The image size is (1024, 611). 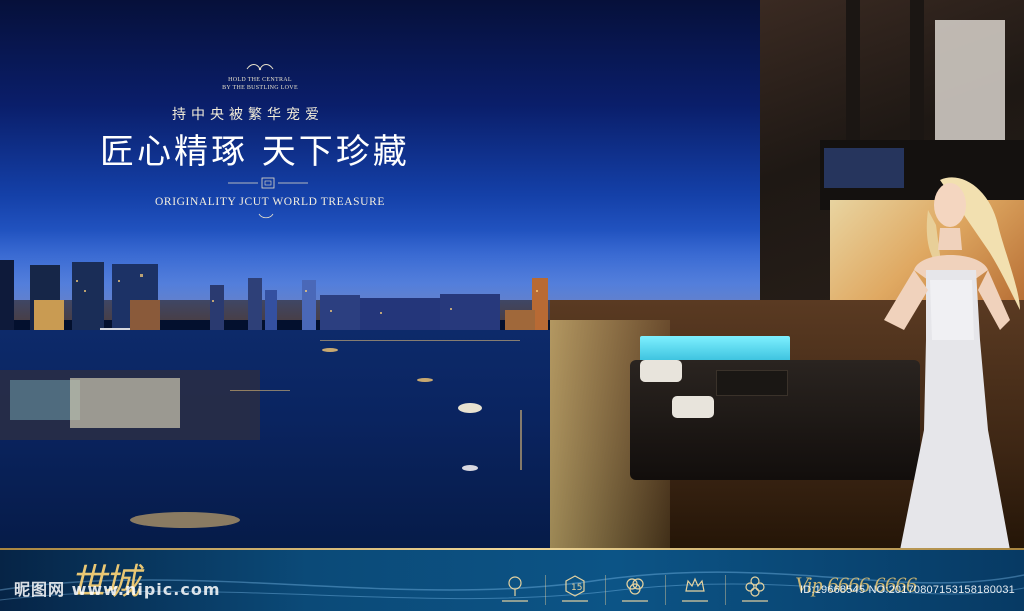 What do you see at coordinates (260, 80) in the screenshot?
I see `tagline-line-1: HOLD THE CENTRAL` at bounding box center [260, 80].